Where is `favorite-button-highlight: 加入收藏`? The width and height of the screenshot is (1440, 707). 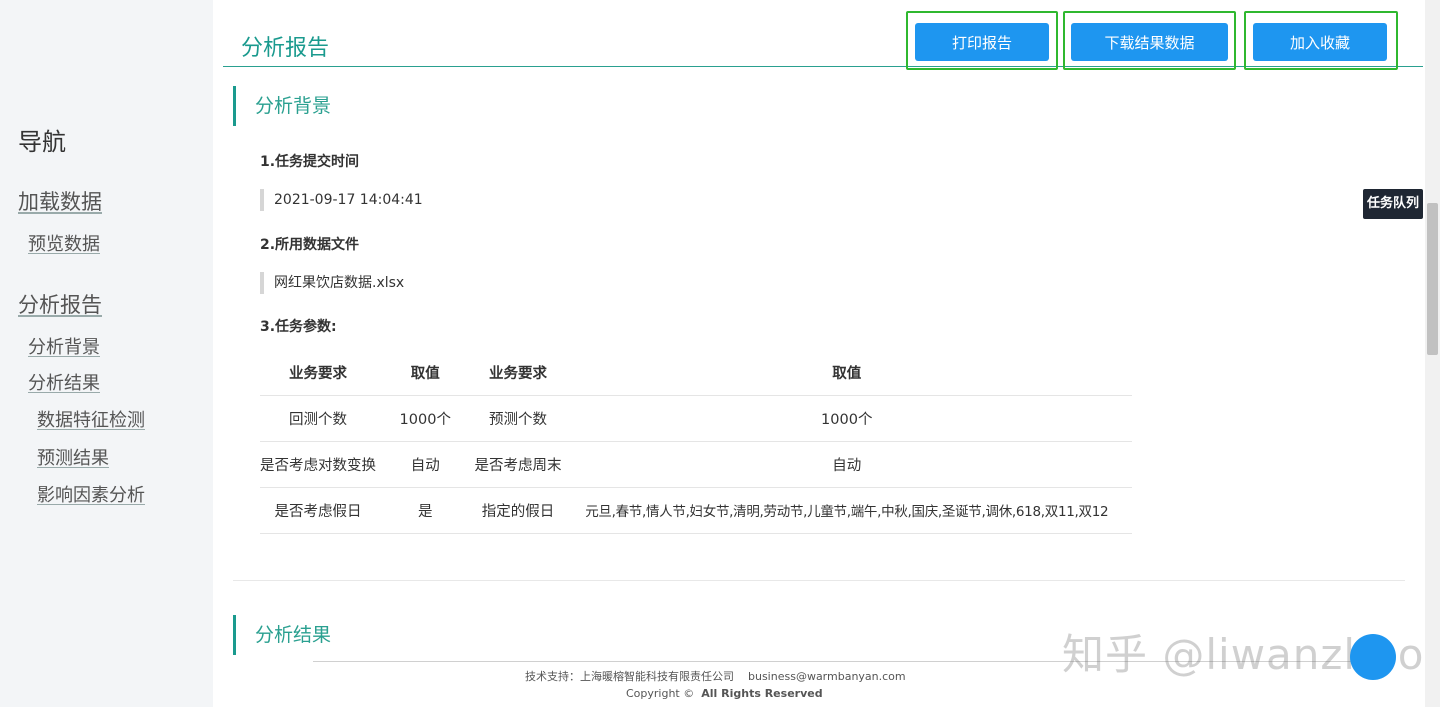
favorite-button-highlight: 加入收藏 is located at coordinates (1321, 40).